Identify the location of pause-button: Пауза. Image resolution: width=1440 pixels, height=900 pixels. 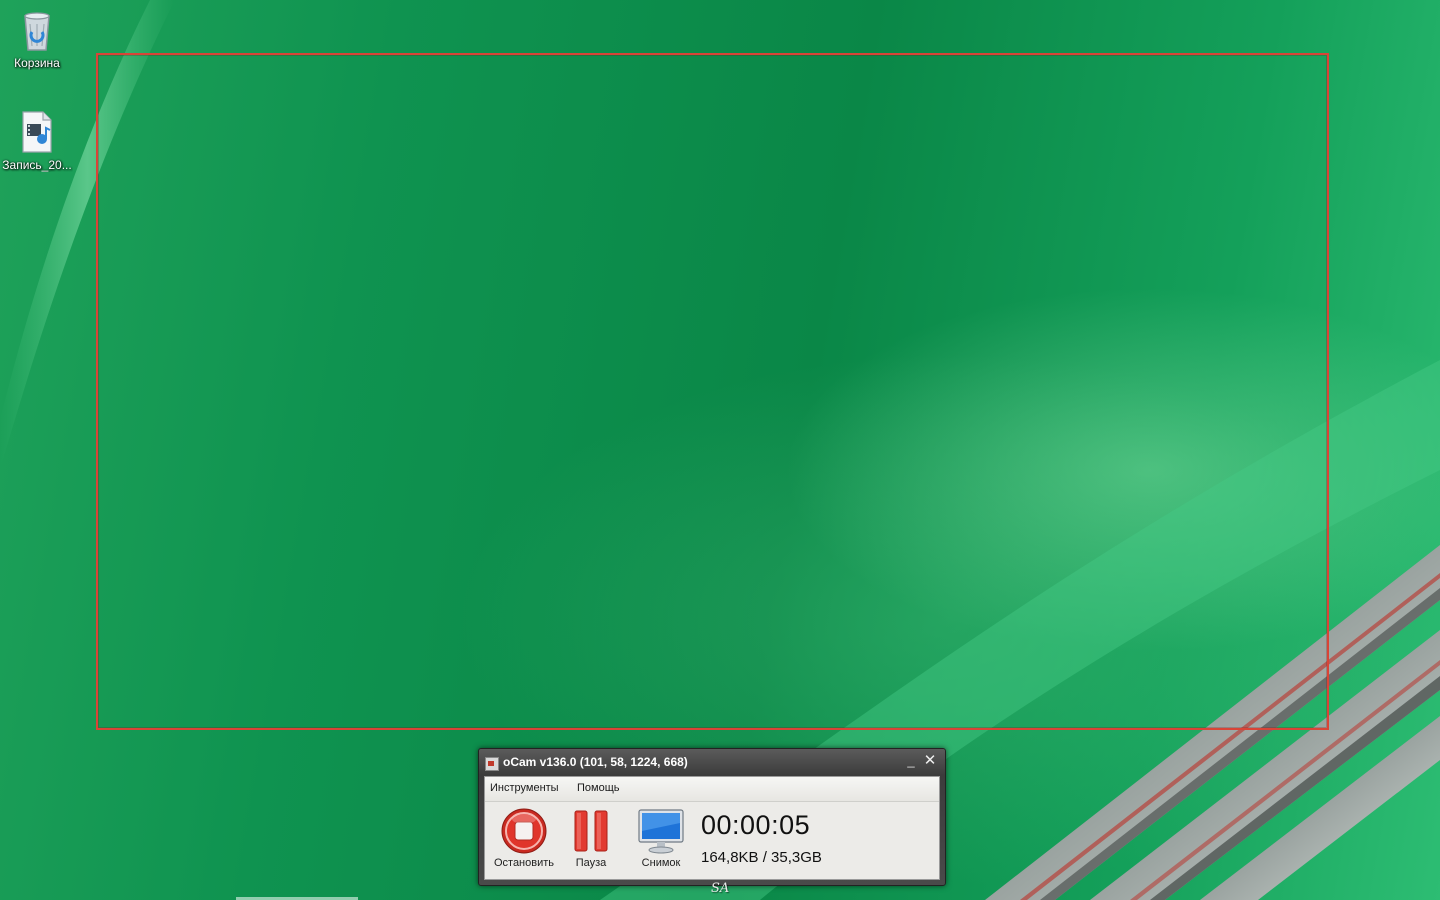
(591, 838).